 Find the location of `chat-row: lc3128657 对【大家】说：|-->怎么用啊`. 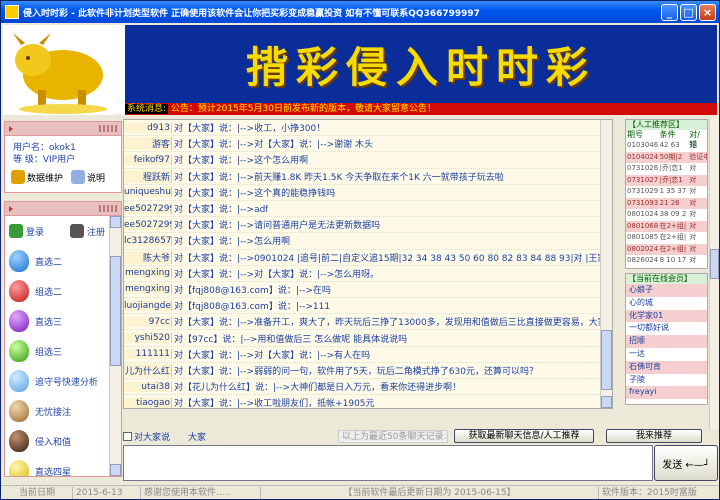

chat-row: lc3128657 对【大家】说：|-->怎么用啊 is located at coordinates (368, 241).